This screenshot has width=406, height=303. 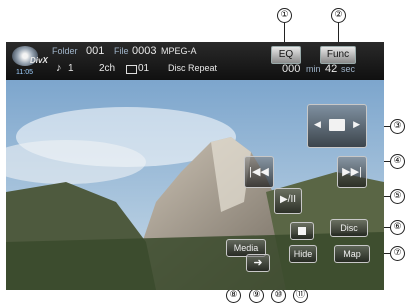 I want to click on func-button: Func, so click(x=338, y=55).